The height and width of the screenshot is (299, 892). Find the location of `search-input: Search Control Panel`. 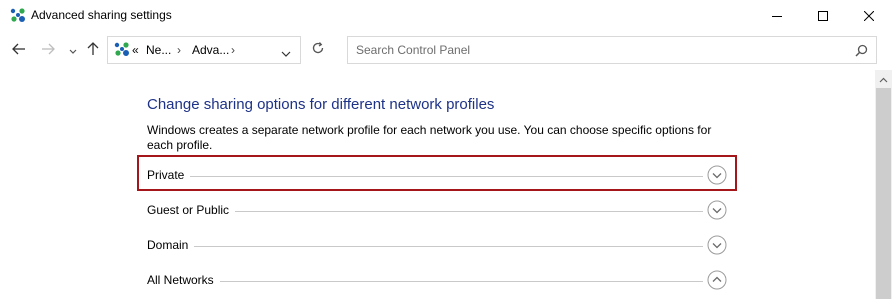

search-input: Search Control Panel is located at coordinates (612, 50).